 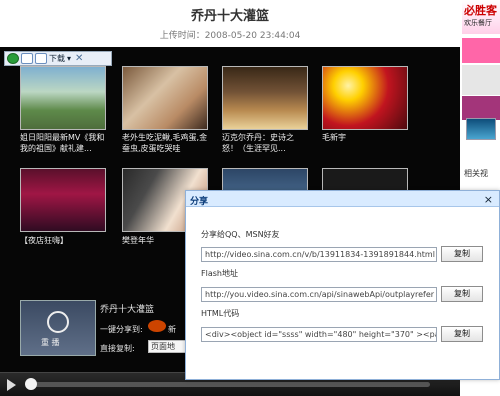 What do you see at coordinates (165, 143) in the screenshot?
I see `thumbnail-caption-2: 老外生吃泥鳅,毛鸡蛋,金蚕虫,皮蛋吃哭哇` at bounding box center [165, 143].